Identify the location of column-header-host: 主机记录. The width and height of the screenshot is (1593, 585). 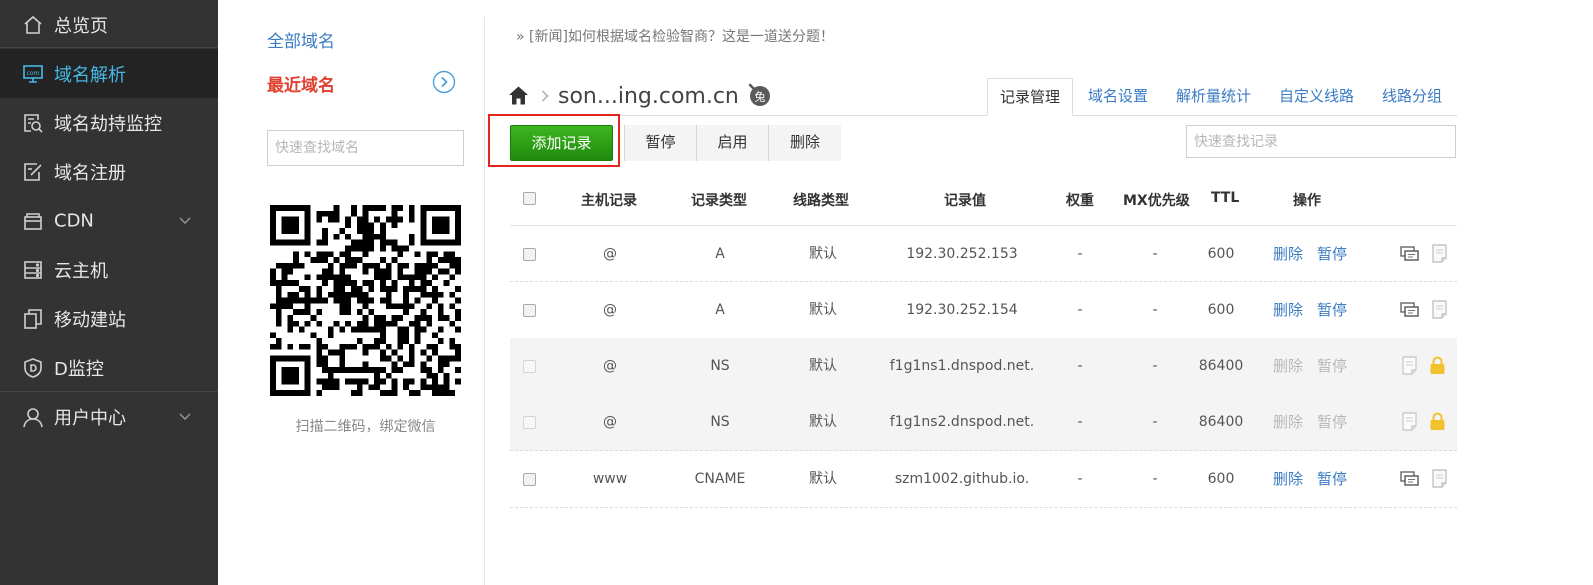
(609, 201).